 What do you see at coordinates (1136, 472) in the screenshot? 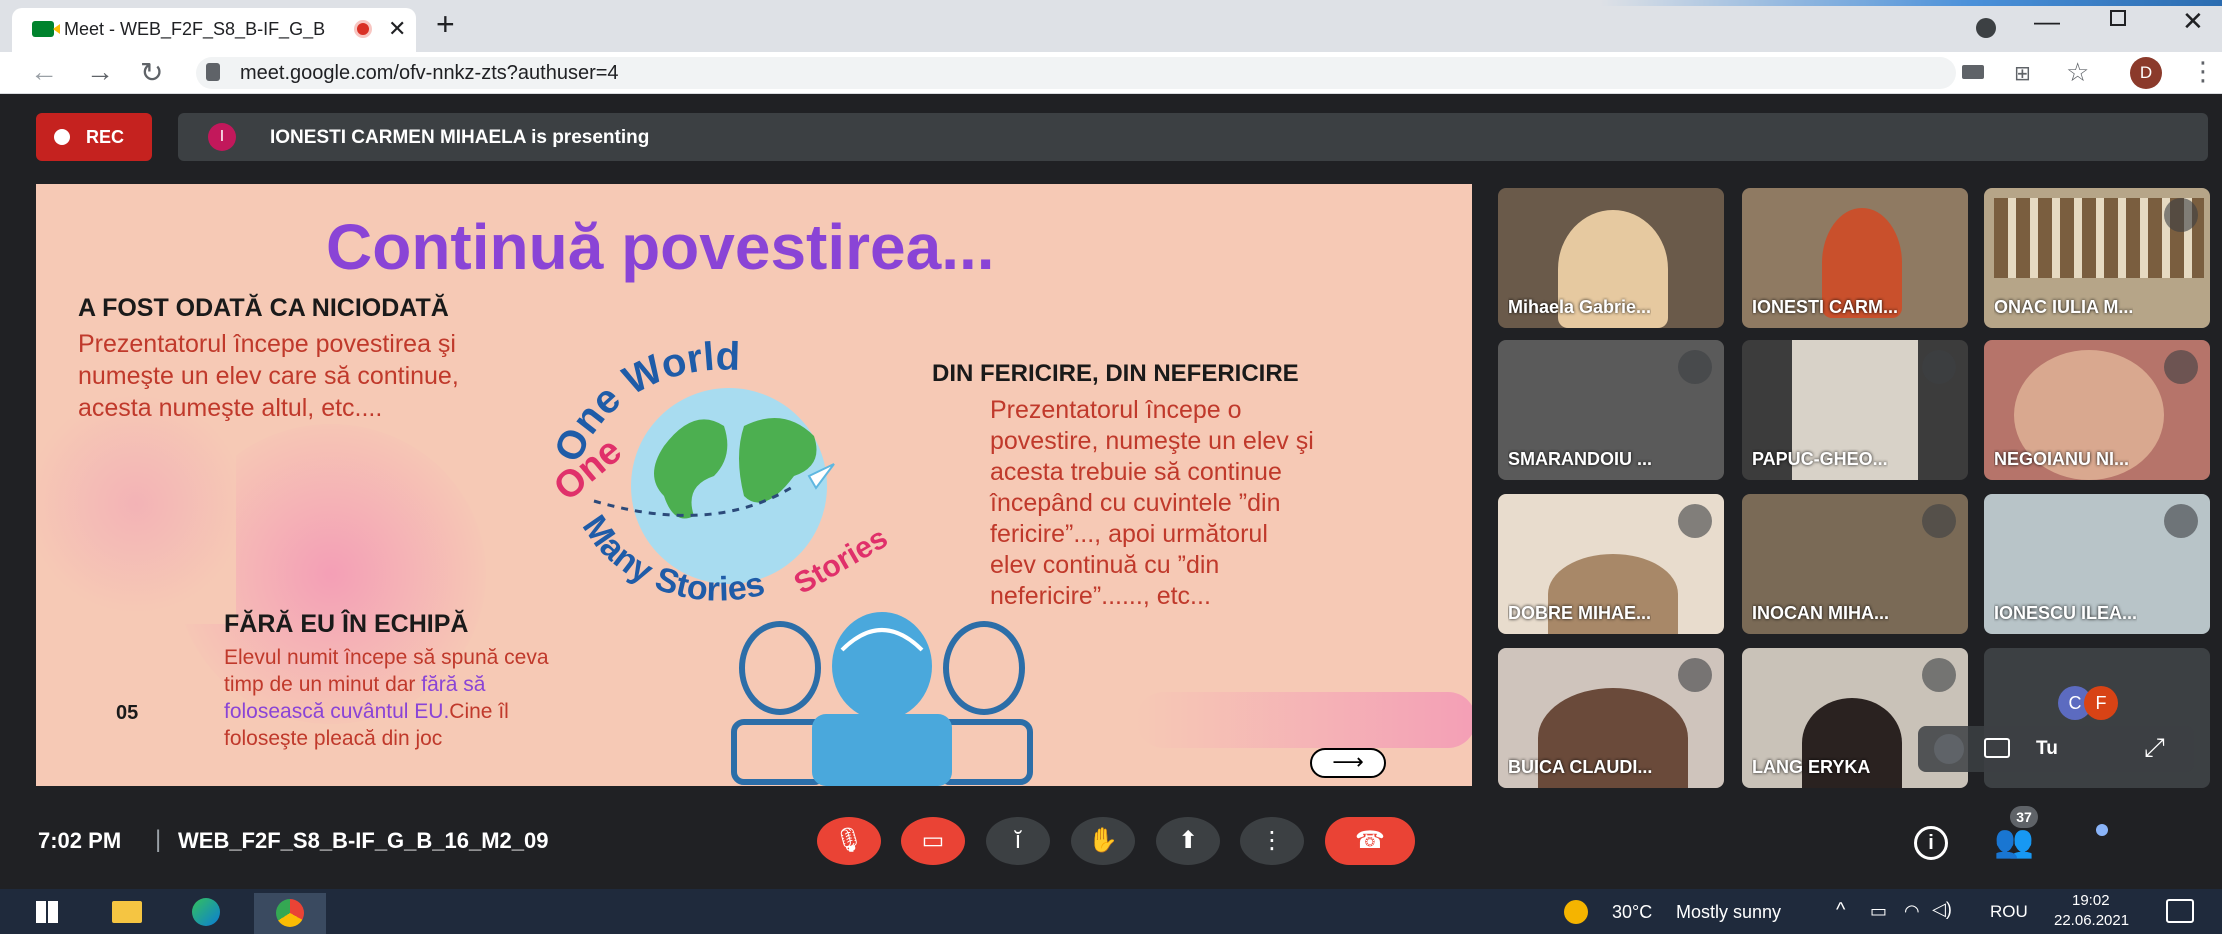
I see `section2-line: acesta trebuie să continue` at bounding box center [1136, 472].